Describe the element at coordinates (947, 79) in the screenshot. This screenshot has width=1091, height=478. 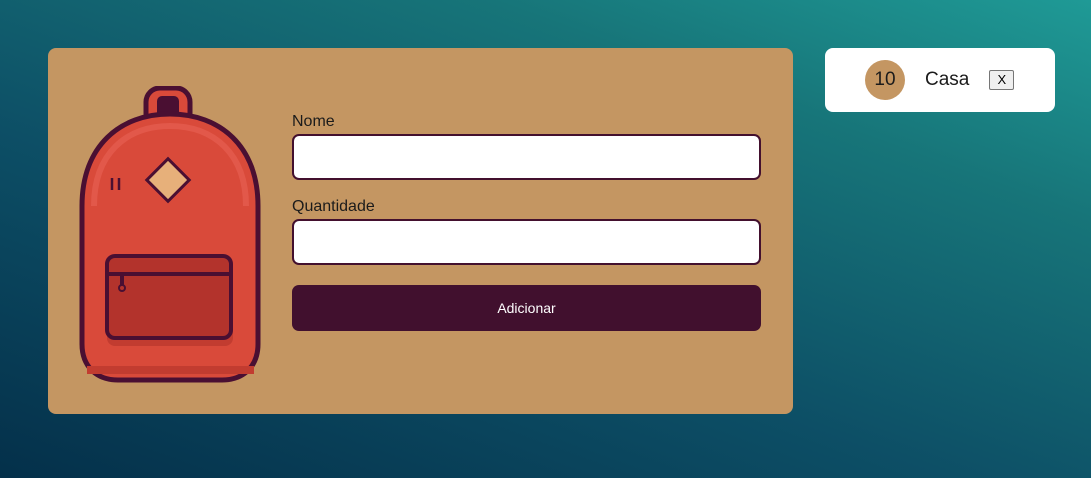
I see `item-name: Casa` at that location.